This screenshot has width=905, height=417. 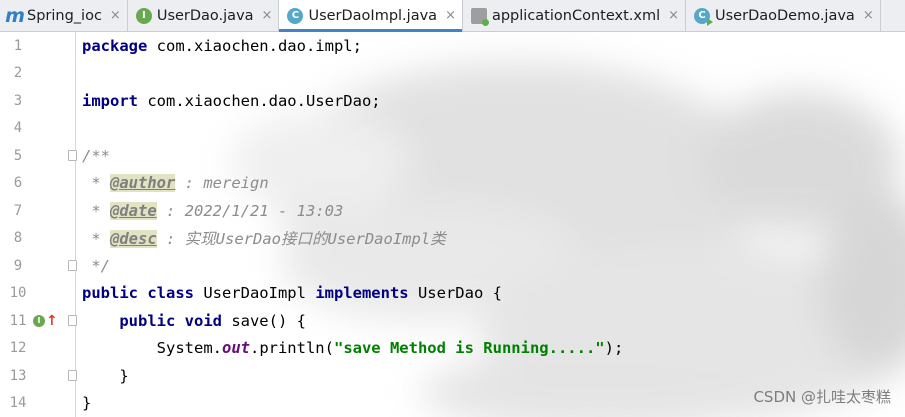 I want to click on code-line: 8 * @desc : 实现UserDao接口的UserDaoImpl类, so click(x=452, y=238).